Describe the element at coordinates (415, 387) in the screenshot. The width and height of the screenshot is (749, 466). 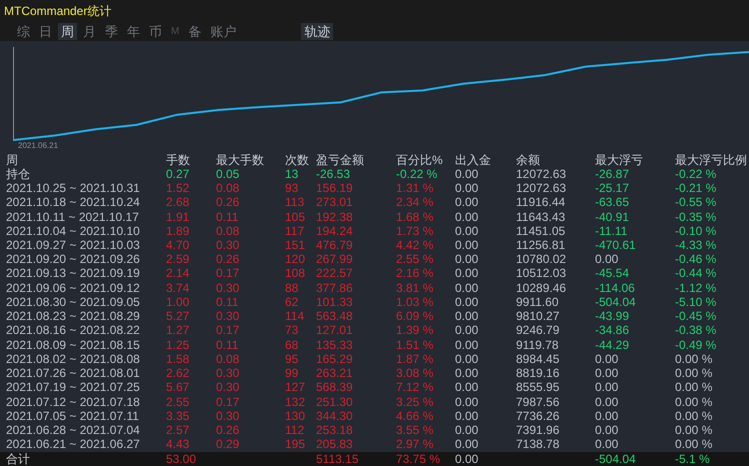
I see `table-cell: 7.12 %` at that location.